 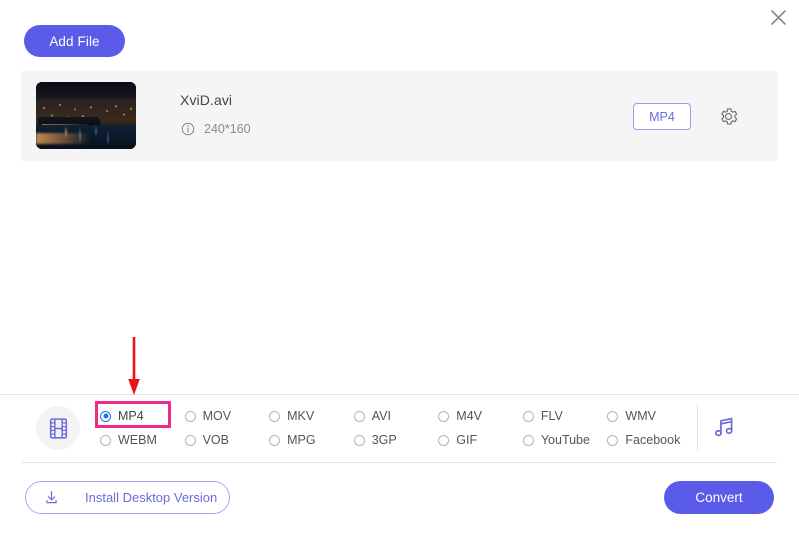 What do you see at coordinates (613, 416) in the screenshot?
I see `radio-wmv` at bounding box center [613, 416].